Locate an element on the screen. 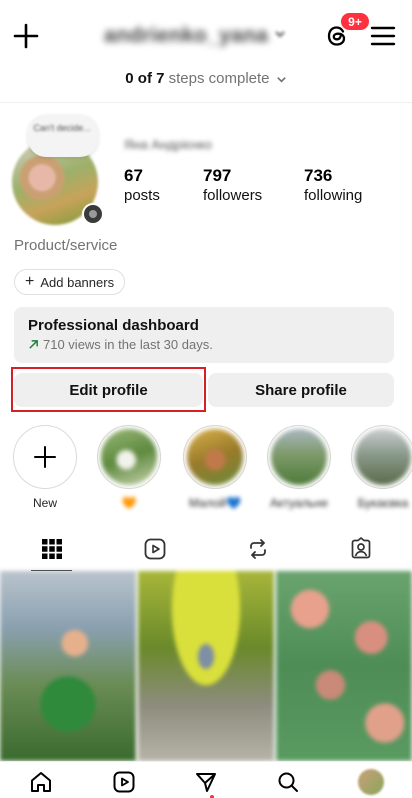 Image resolution: width=412 pixels, height=798 pixels. highlight-label: Малой💙 is located at coordinates (215, 503).